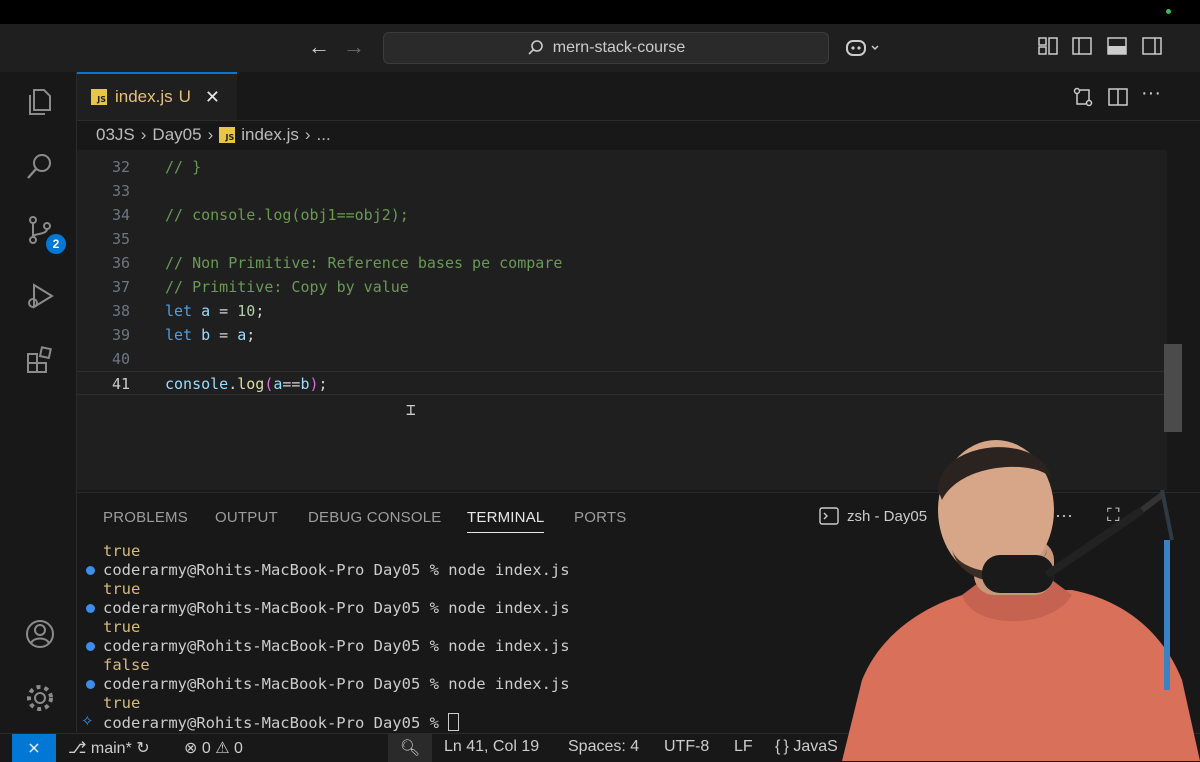 This screenshot has height=762, width=1200. Describe the element at coordinates (829, 516) in the screenshot. I see `terminal-icon` at that location.